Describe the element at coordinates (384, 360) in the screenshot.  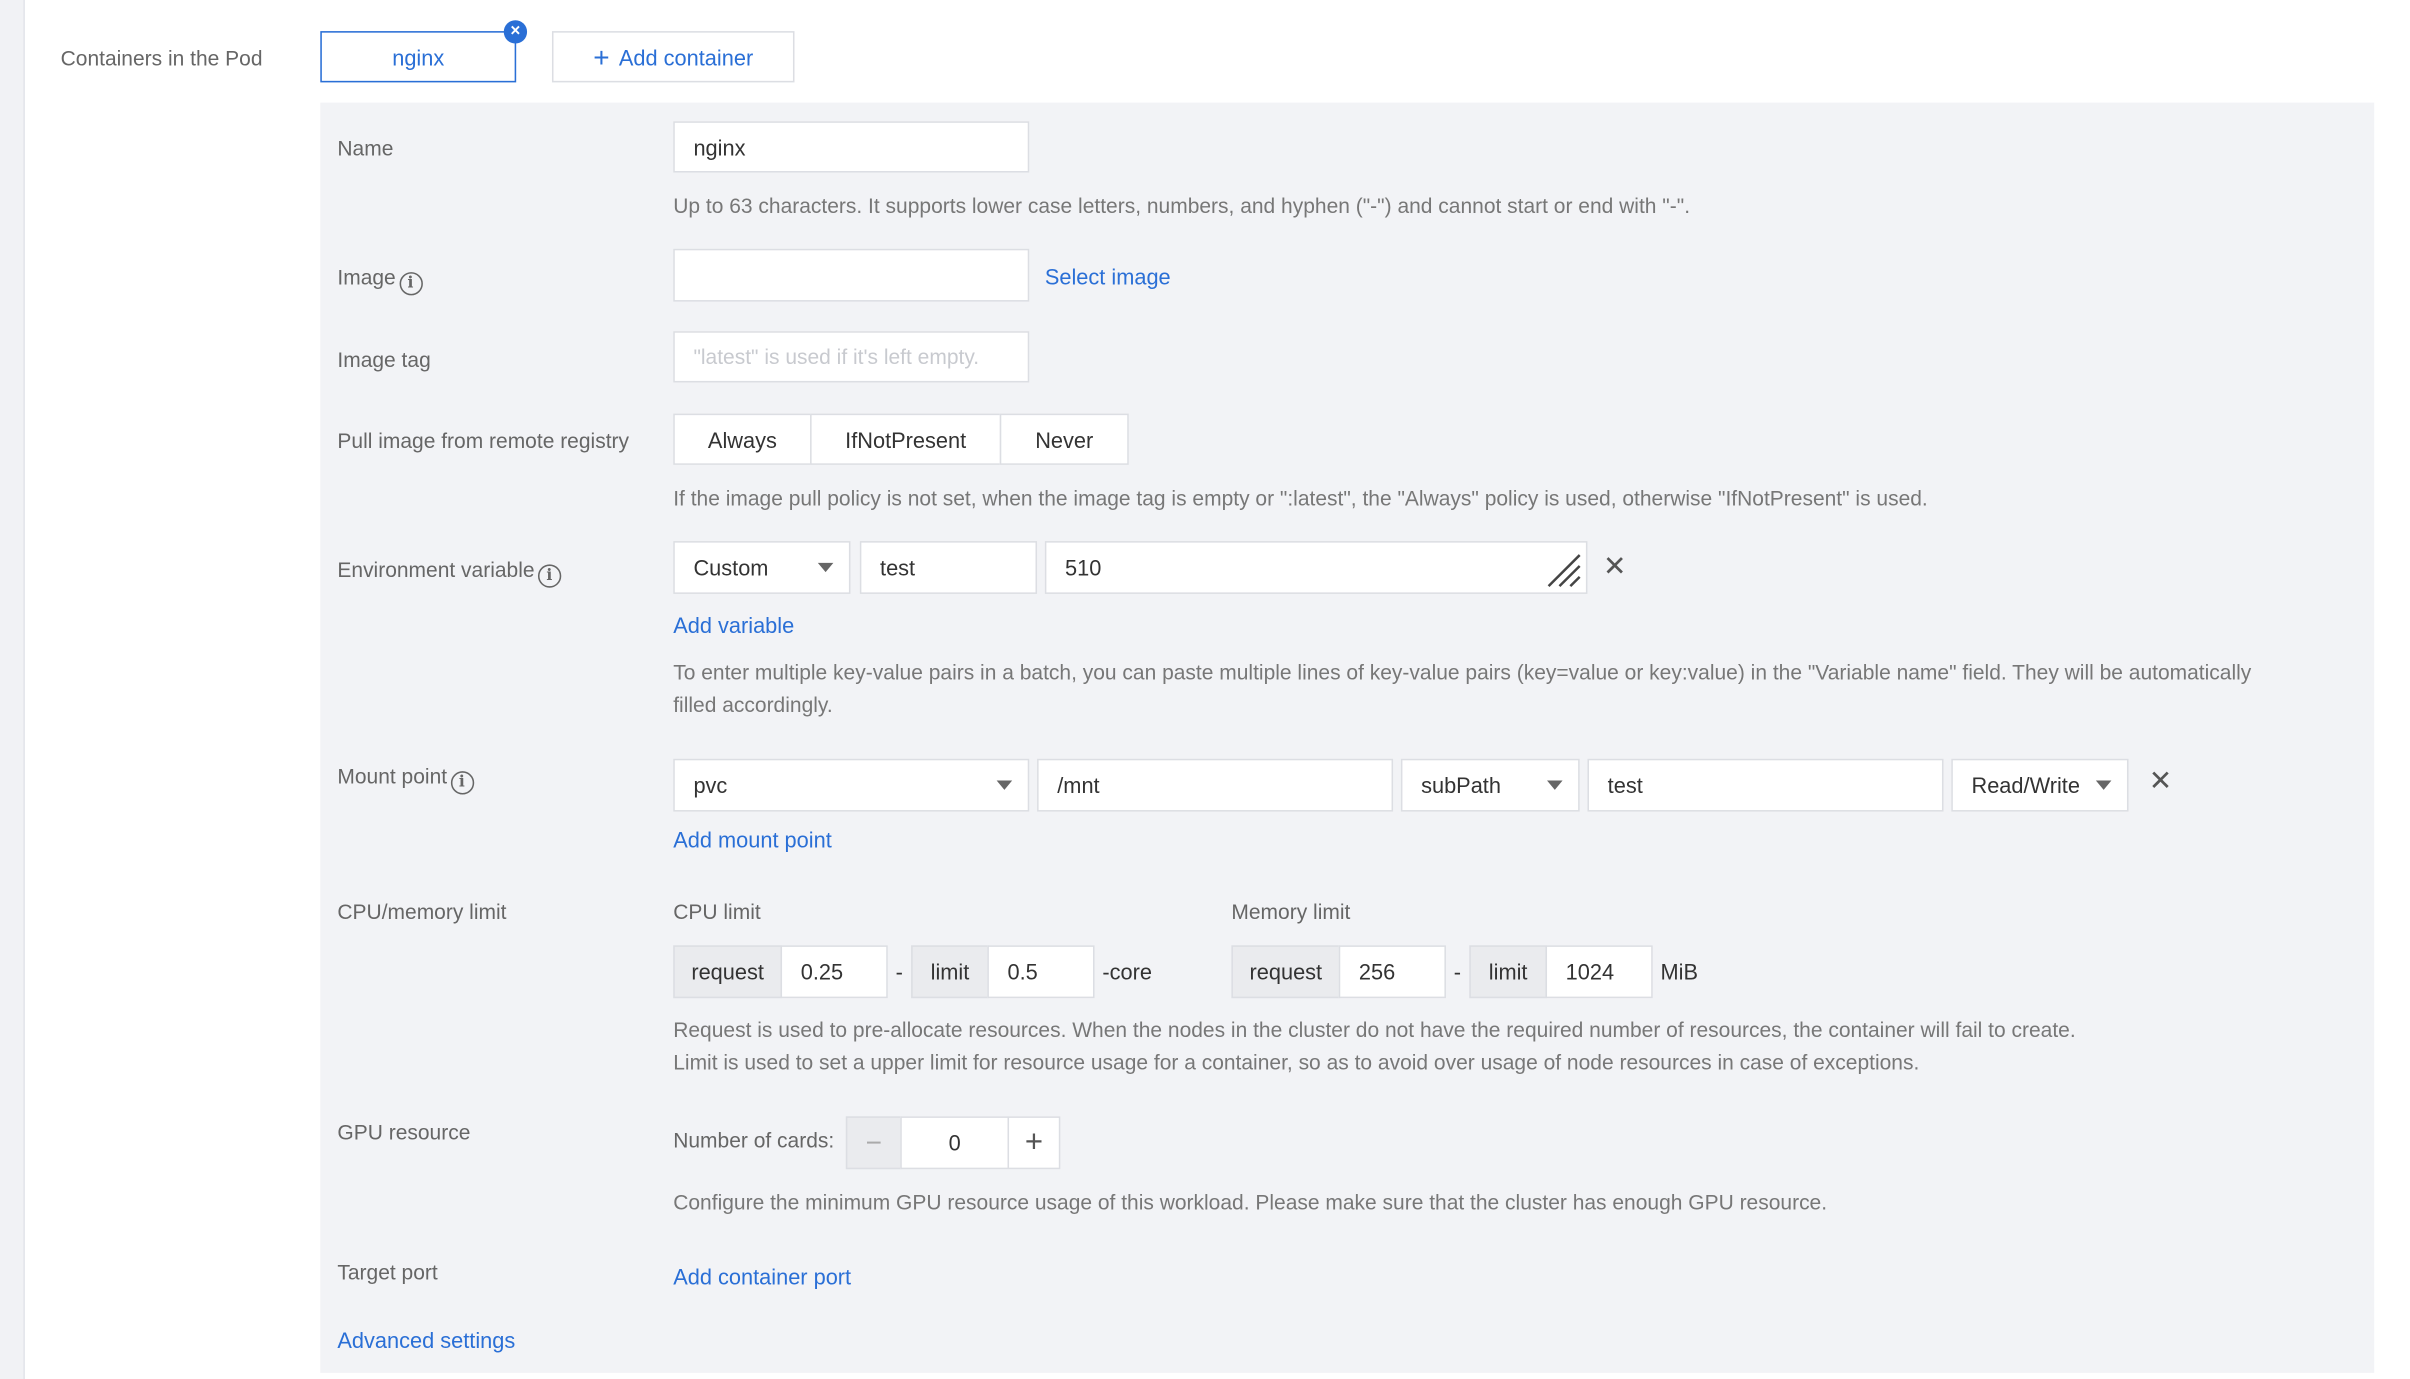
I see `image-tag-label: Image tag` at that location.